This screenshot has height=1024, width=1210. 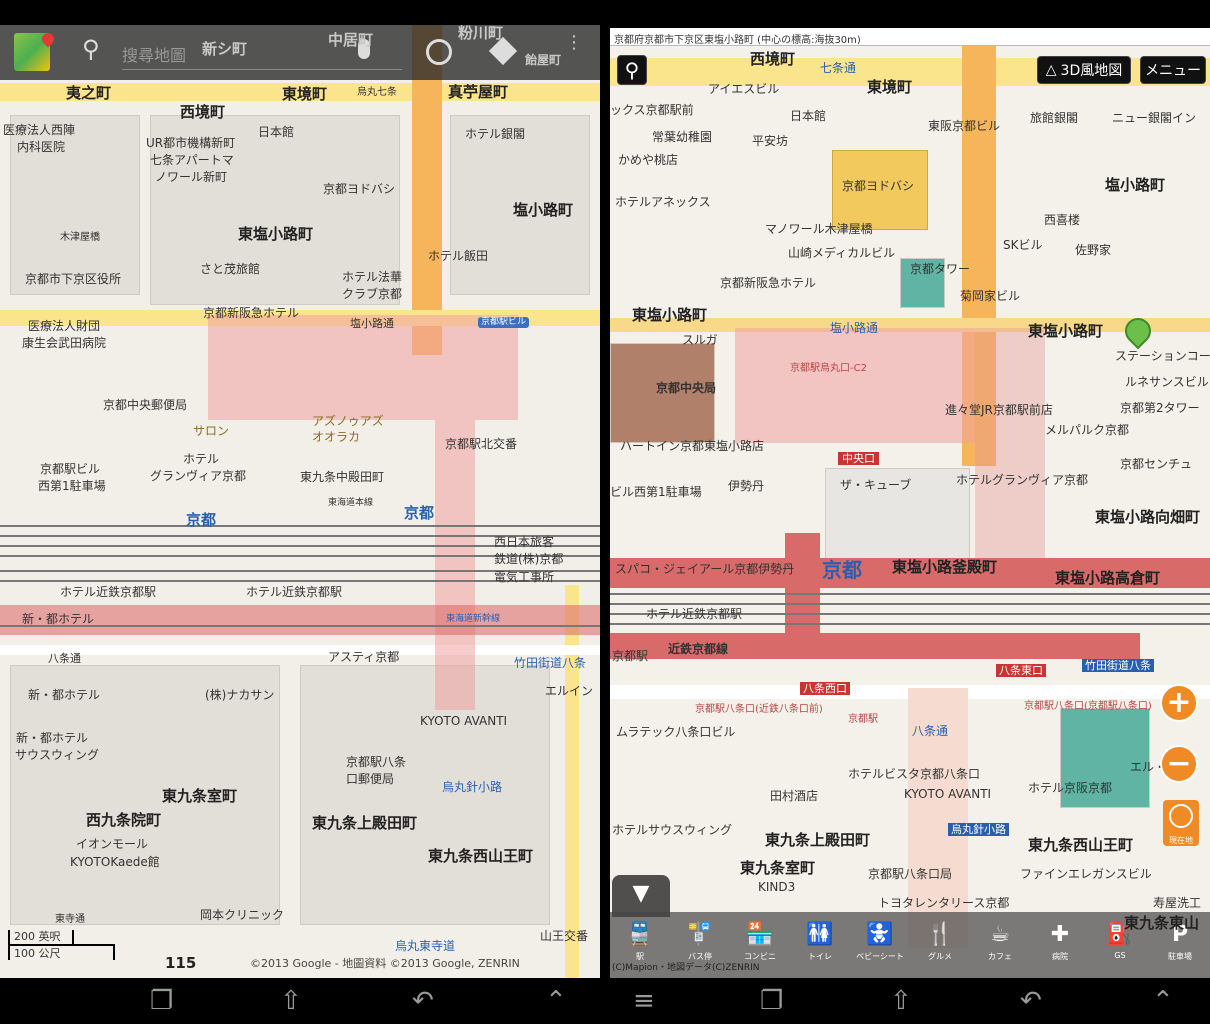 What do you see at coordinates (351, 503) in the screenshot?
I see `map-label: 東海道本線` at bounding box center [351, 503].